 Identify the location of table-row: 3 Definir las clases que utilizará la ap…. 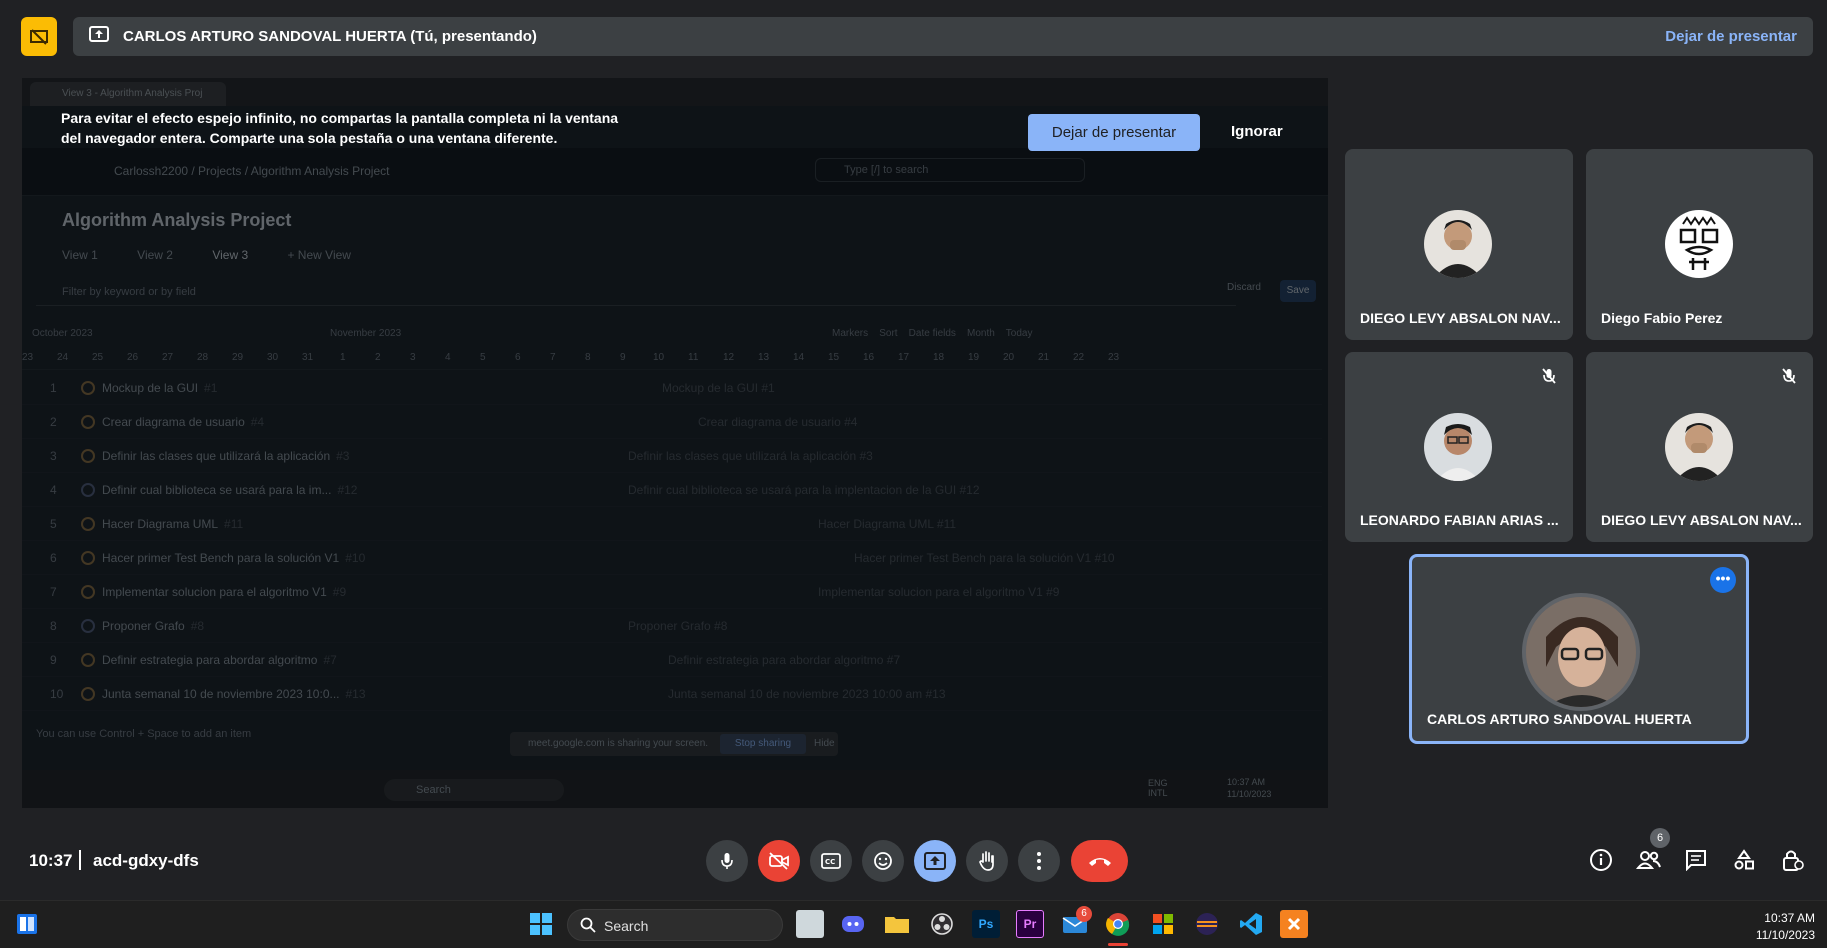
(672, 456).